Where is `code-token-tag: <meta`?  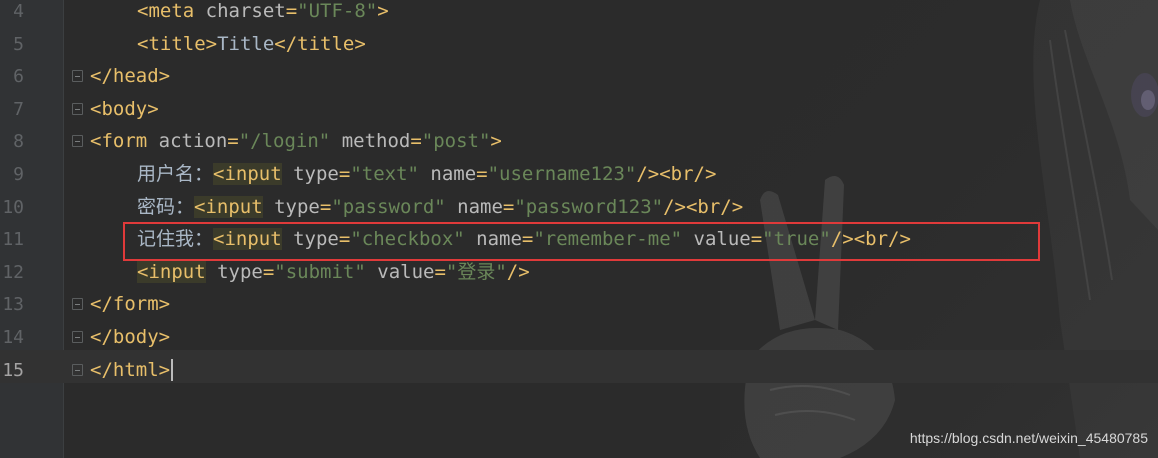 code-token-tag: <meta is located at coordinates (171, 11).